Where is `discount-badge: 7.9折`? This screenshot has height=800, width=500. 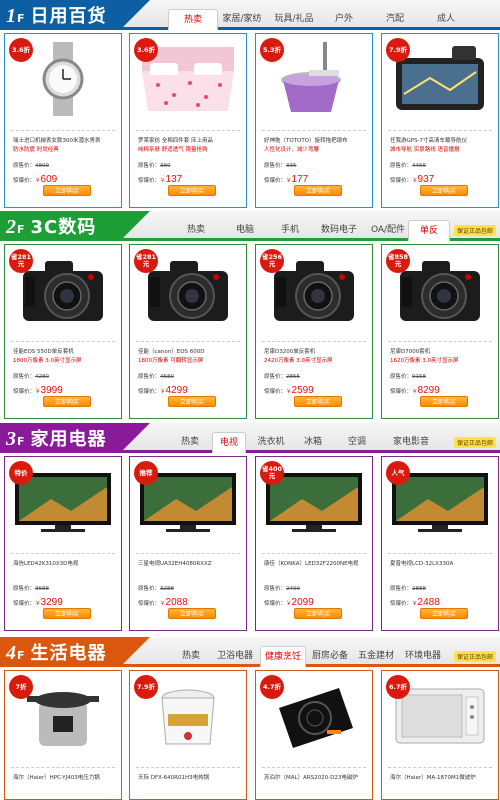 discount-badge: 7.9折 is located at coordinates (398, 50).